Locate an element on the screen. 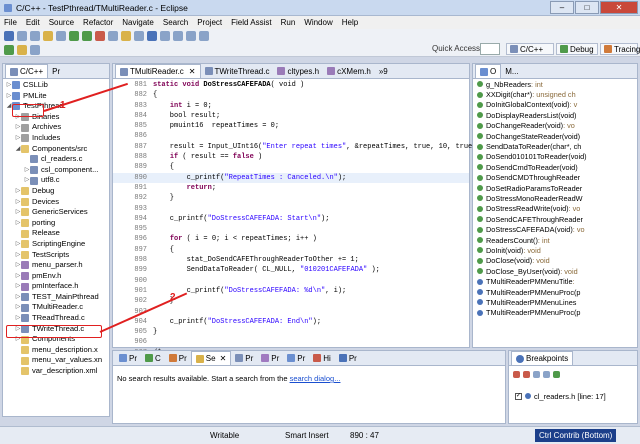 This screenshot has width=640, height=444. menu-item: Window is located at coordinates (318, 22).